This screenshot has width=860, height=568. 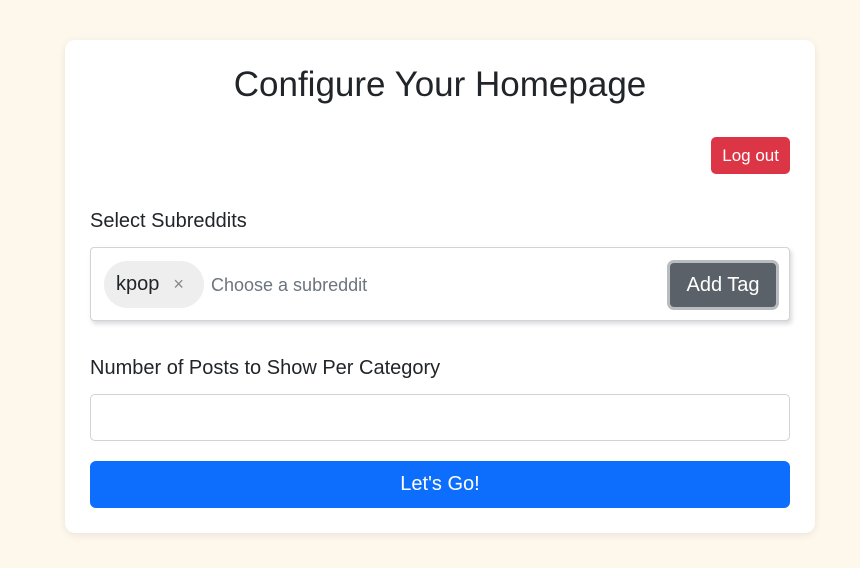 I want to click on logout-button: Log out, so click(x=750, y=155).